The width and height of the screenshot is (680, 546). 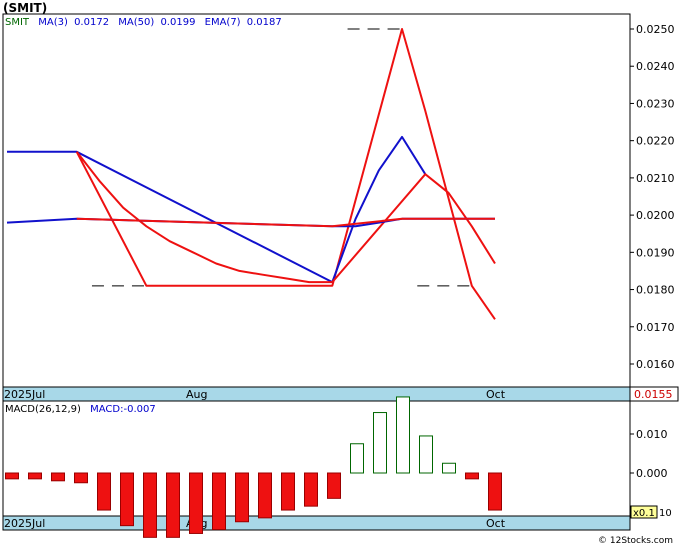 I want to click on price-y-tick-label: 0.0240, so click(x=655, y=66).